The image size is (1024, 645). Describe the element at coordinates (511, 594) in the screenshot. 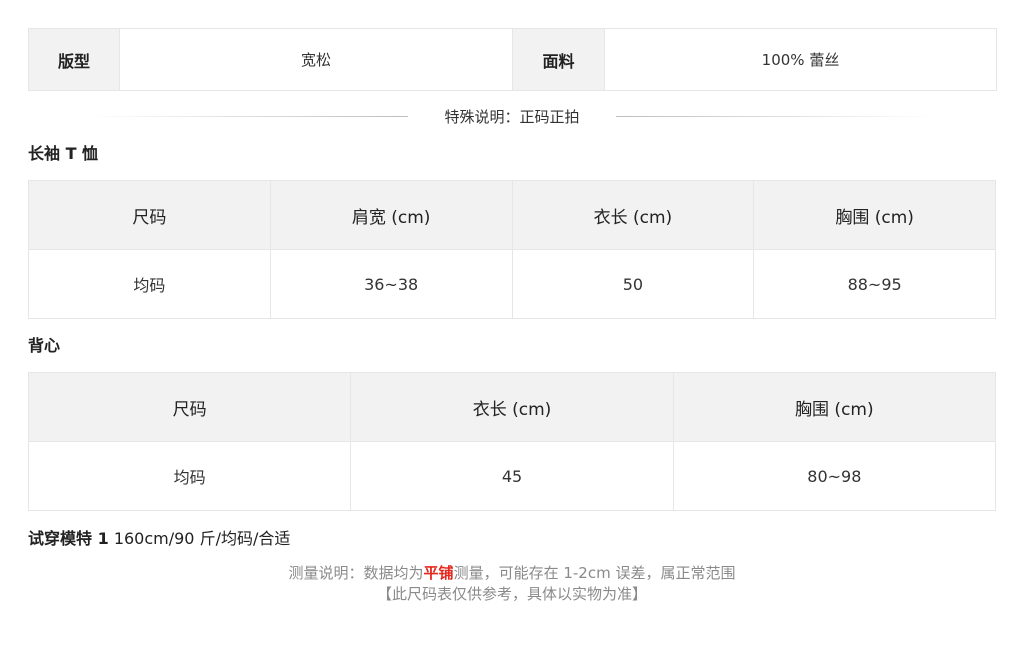

I see `measurement-note-line2: 【此尺码表仅供参考，具体以实物为准】` at that location.